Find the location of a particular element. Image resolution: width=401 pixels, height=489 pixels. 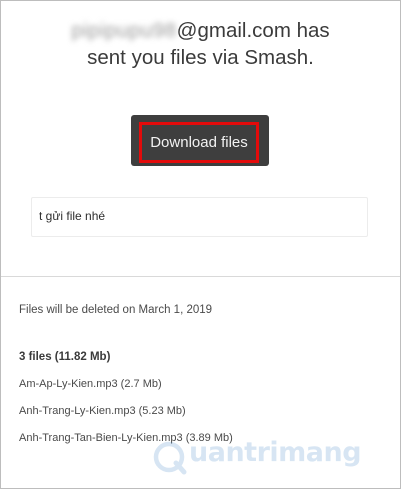

section-divider is located at coordinates (200, 276).